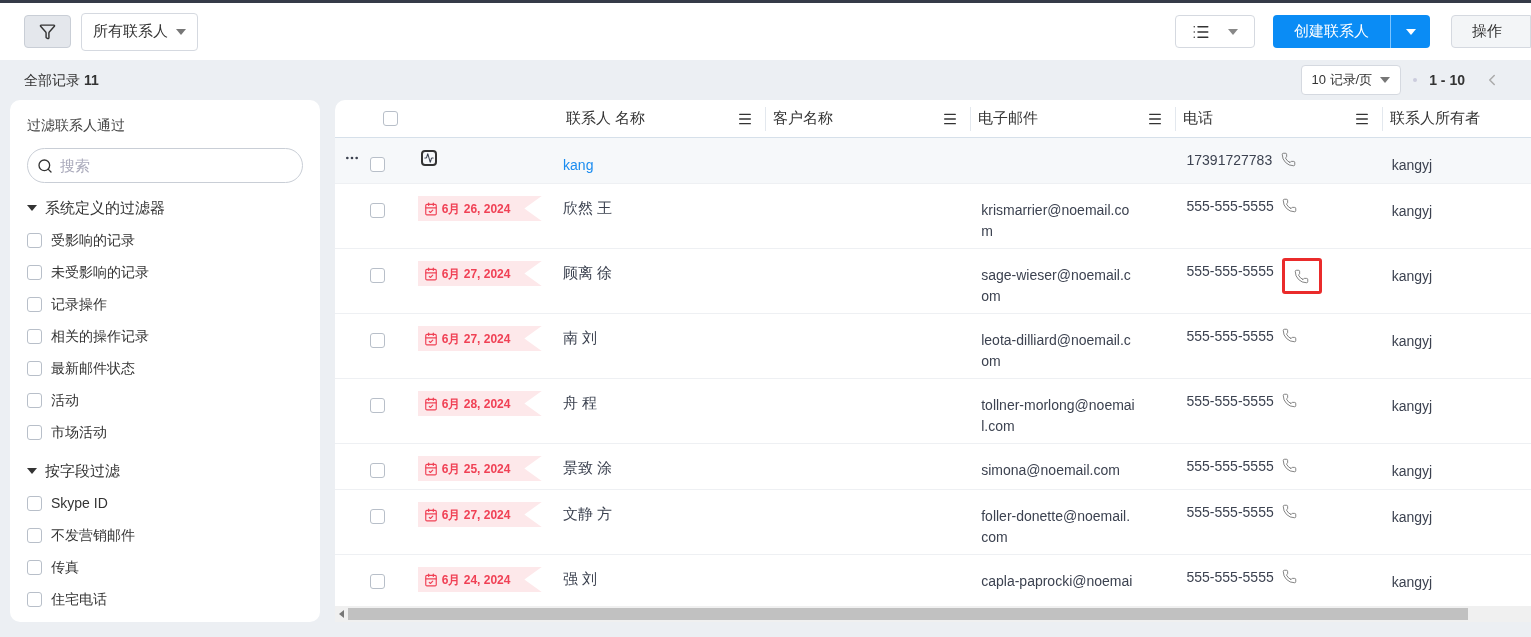 Image resolution: width=1531 pixels, height=637 pixels. What do you see at coordinates (1056, 285) in the screenshot?
I see `table-cell: sage-wieser@noemail.com` at bounding box center [1056, 285].